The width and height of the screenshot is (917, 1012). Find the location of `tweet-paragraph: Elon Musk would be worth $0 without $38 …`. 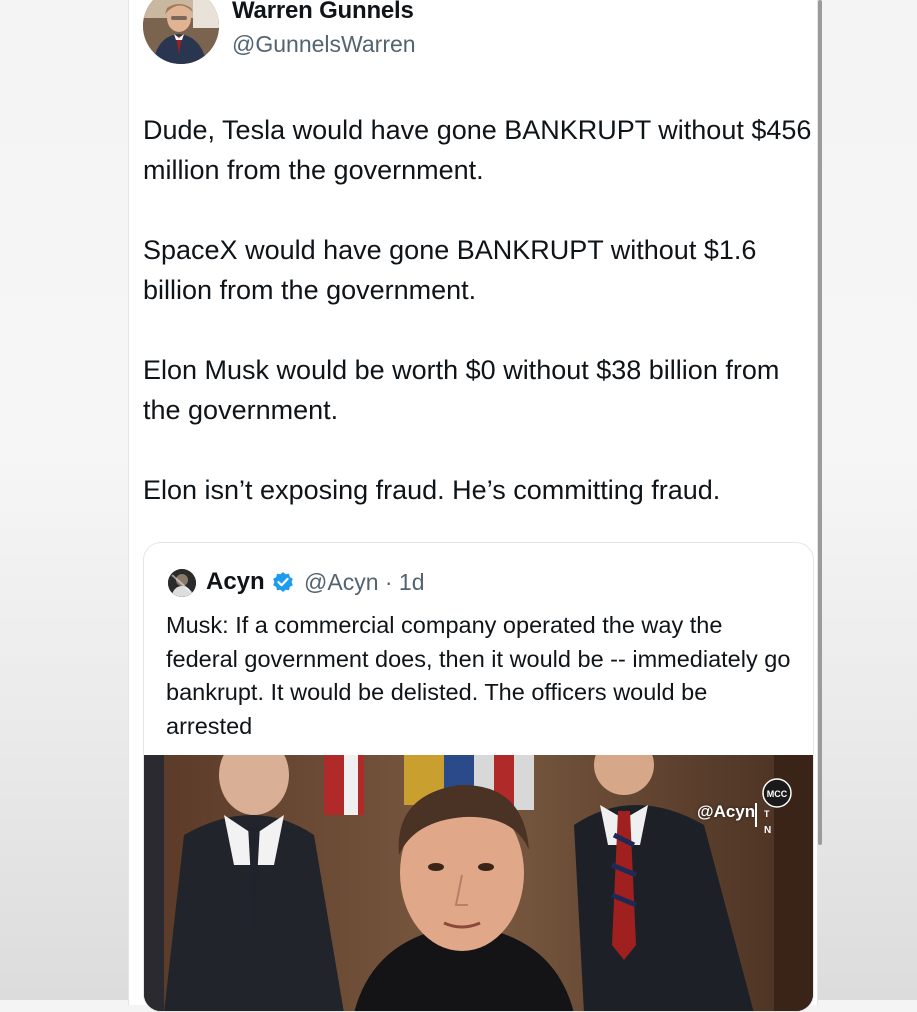

tweet-paragraph: Elon Musk would be worth $0 without $38 … is located at coordinates (461, 390).